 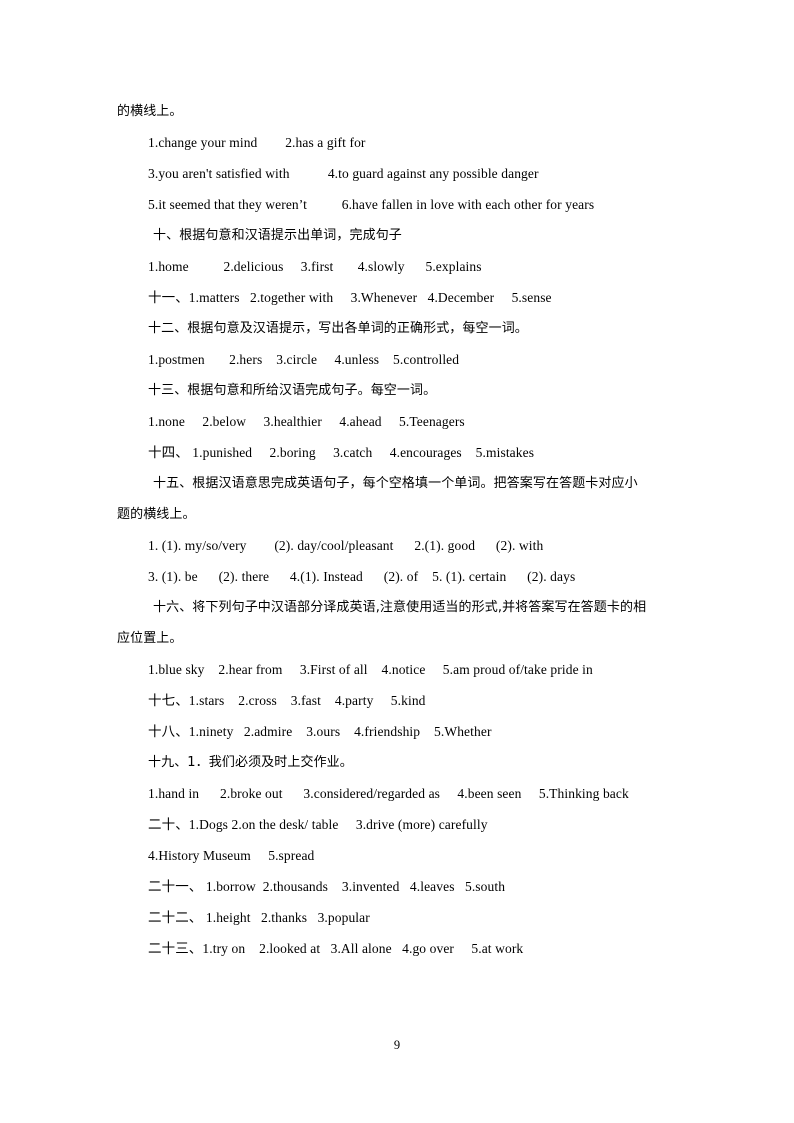 What do you see at coordinates (150, 111) in the screenshot?
I see `carry-over-line: 的横线上。` at bounding box center [150, 111].